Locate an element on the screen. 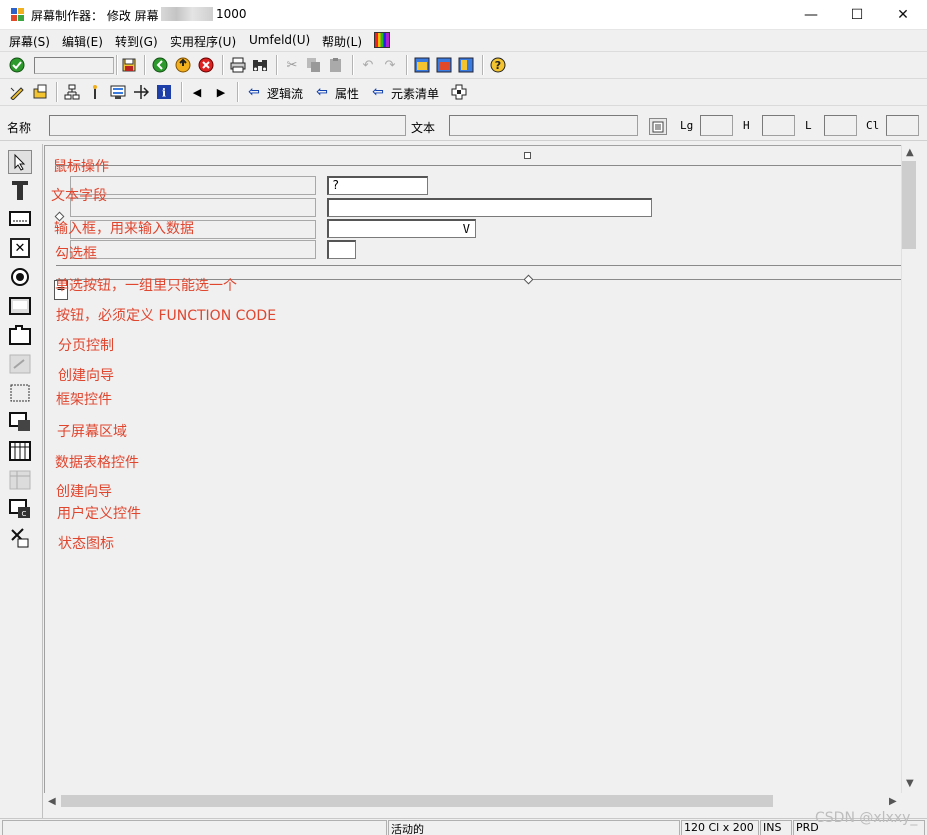  customize-layout-icon is located at coordinates (382, 40).